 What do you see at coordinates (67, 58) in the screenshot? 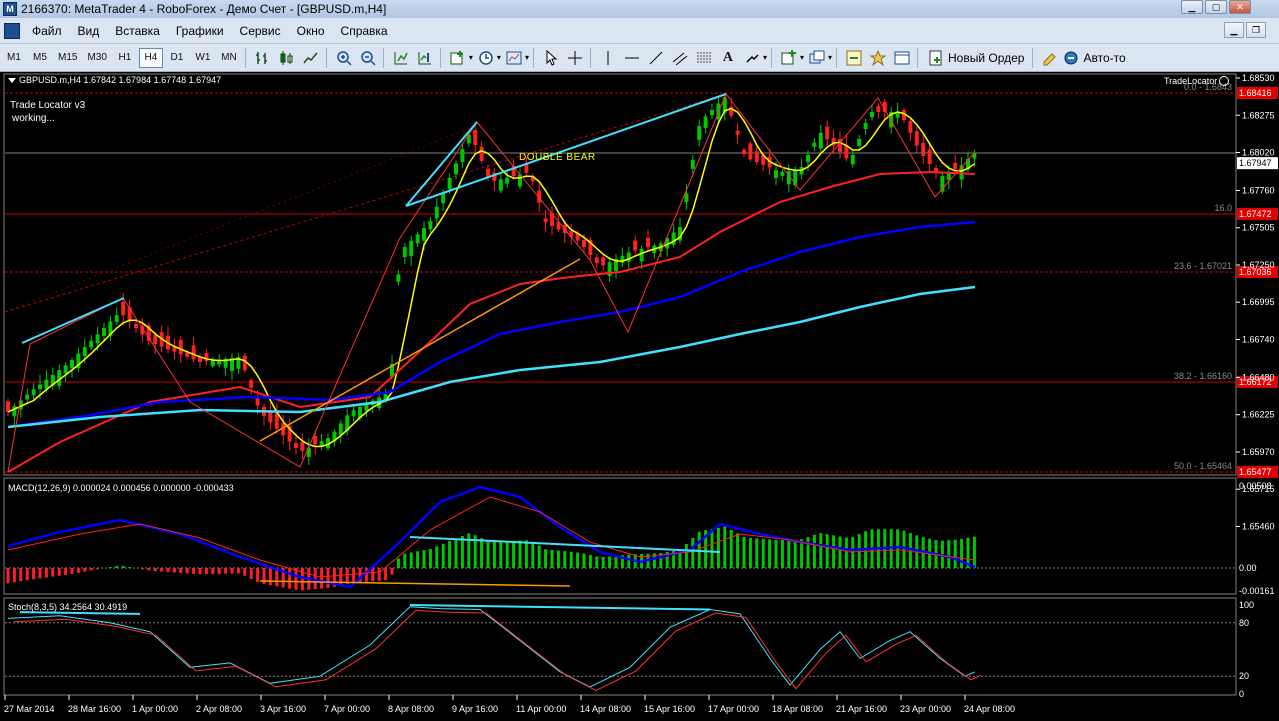
I see `tf-m15: M15` at bounding box center [67, 58].